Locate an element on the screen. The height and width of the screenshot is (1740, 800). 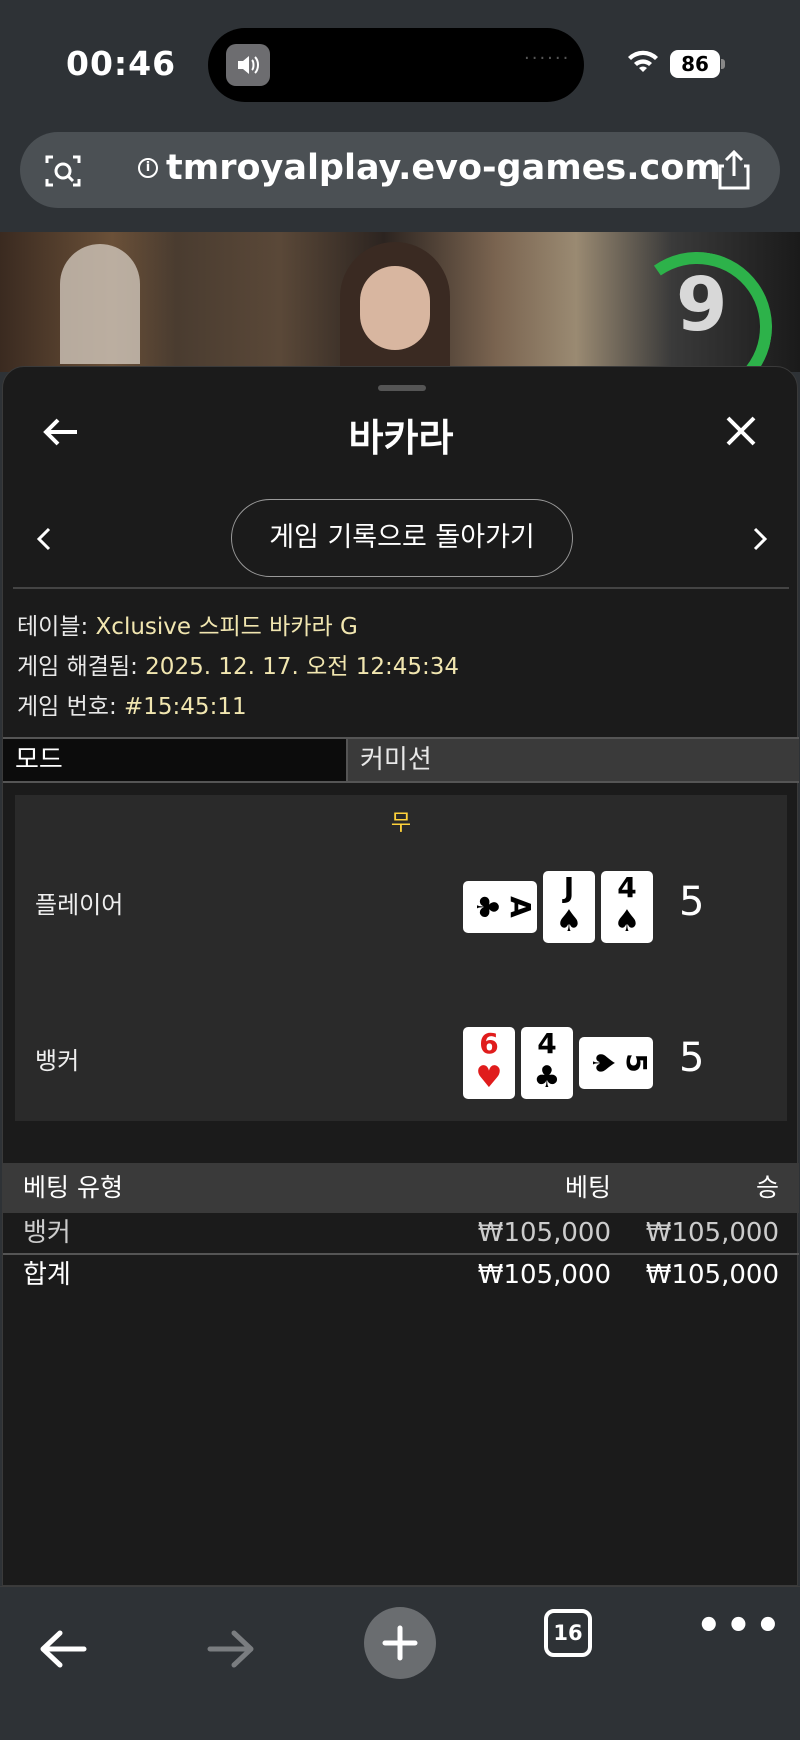
banker-card-1-rank: 6 is located at coordinates (489, 1043).